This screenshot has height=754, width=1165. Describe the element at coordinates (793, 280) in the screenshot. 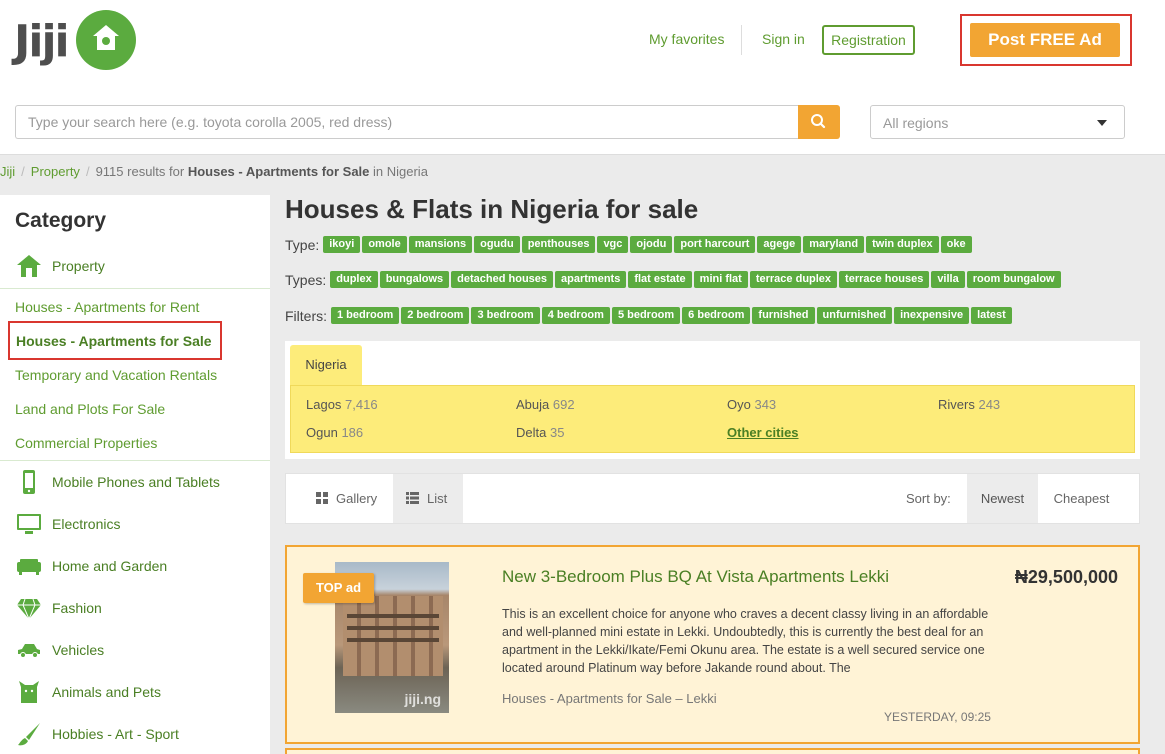

I see `tag-terrace-duplex: terrace duplex` at that location.